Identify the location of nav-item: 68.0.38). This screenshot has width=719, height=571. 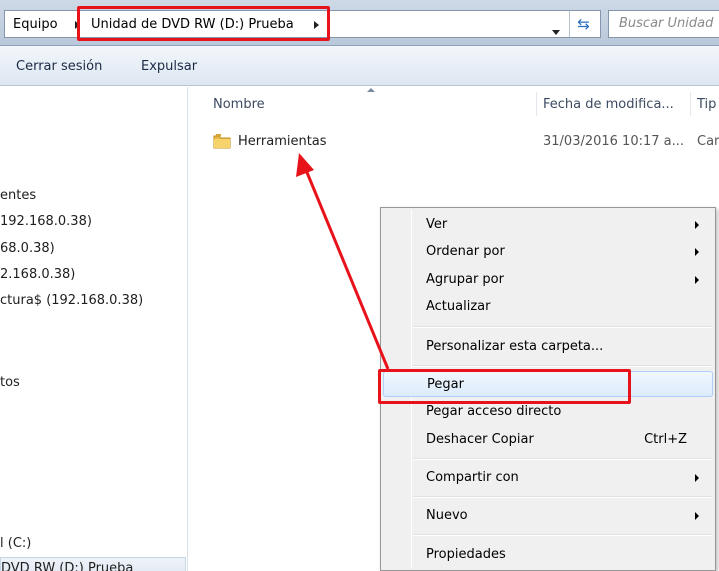
(27, 248).